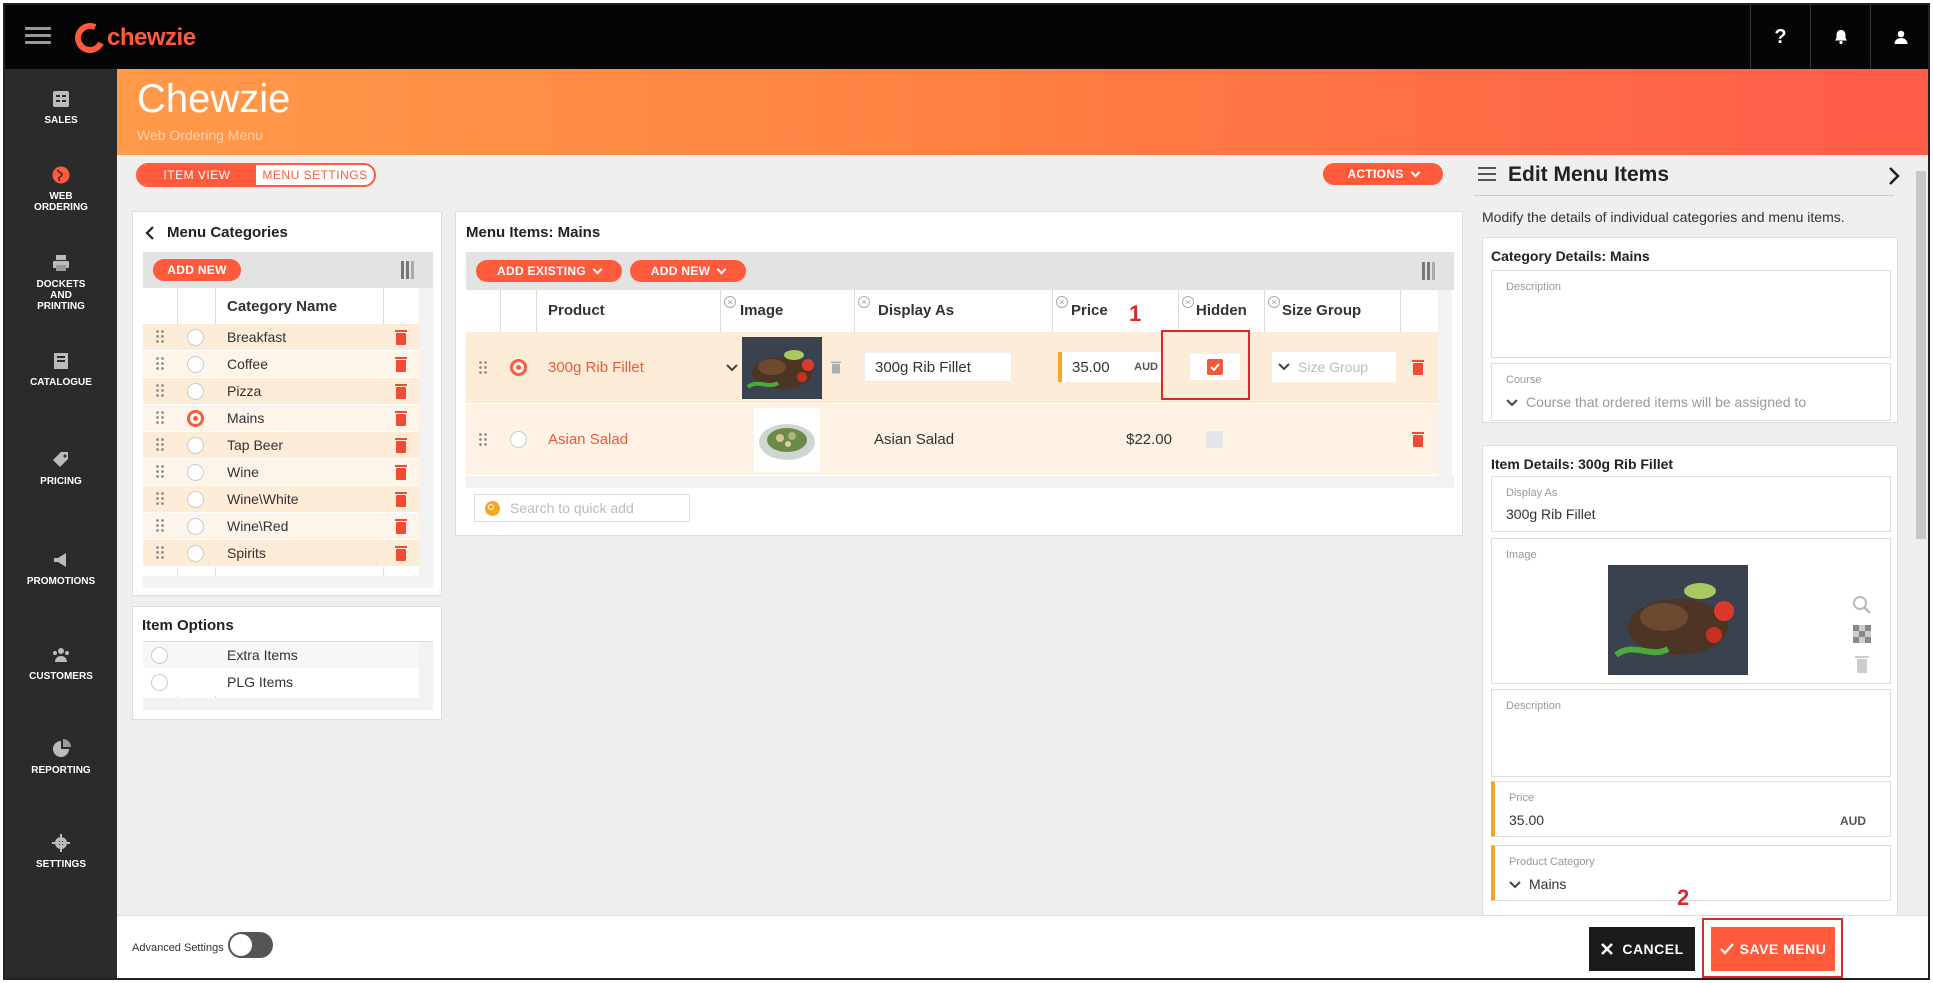 Image resolution: width=1933 pixels, height=983 pixels. What do you see at coordinates (250, 945) in the screenshot?
I see `advanced-settings-toggle` at bounding box center [250, 945].